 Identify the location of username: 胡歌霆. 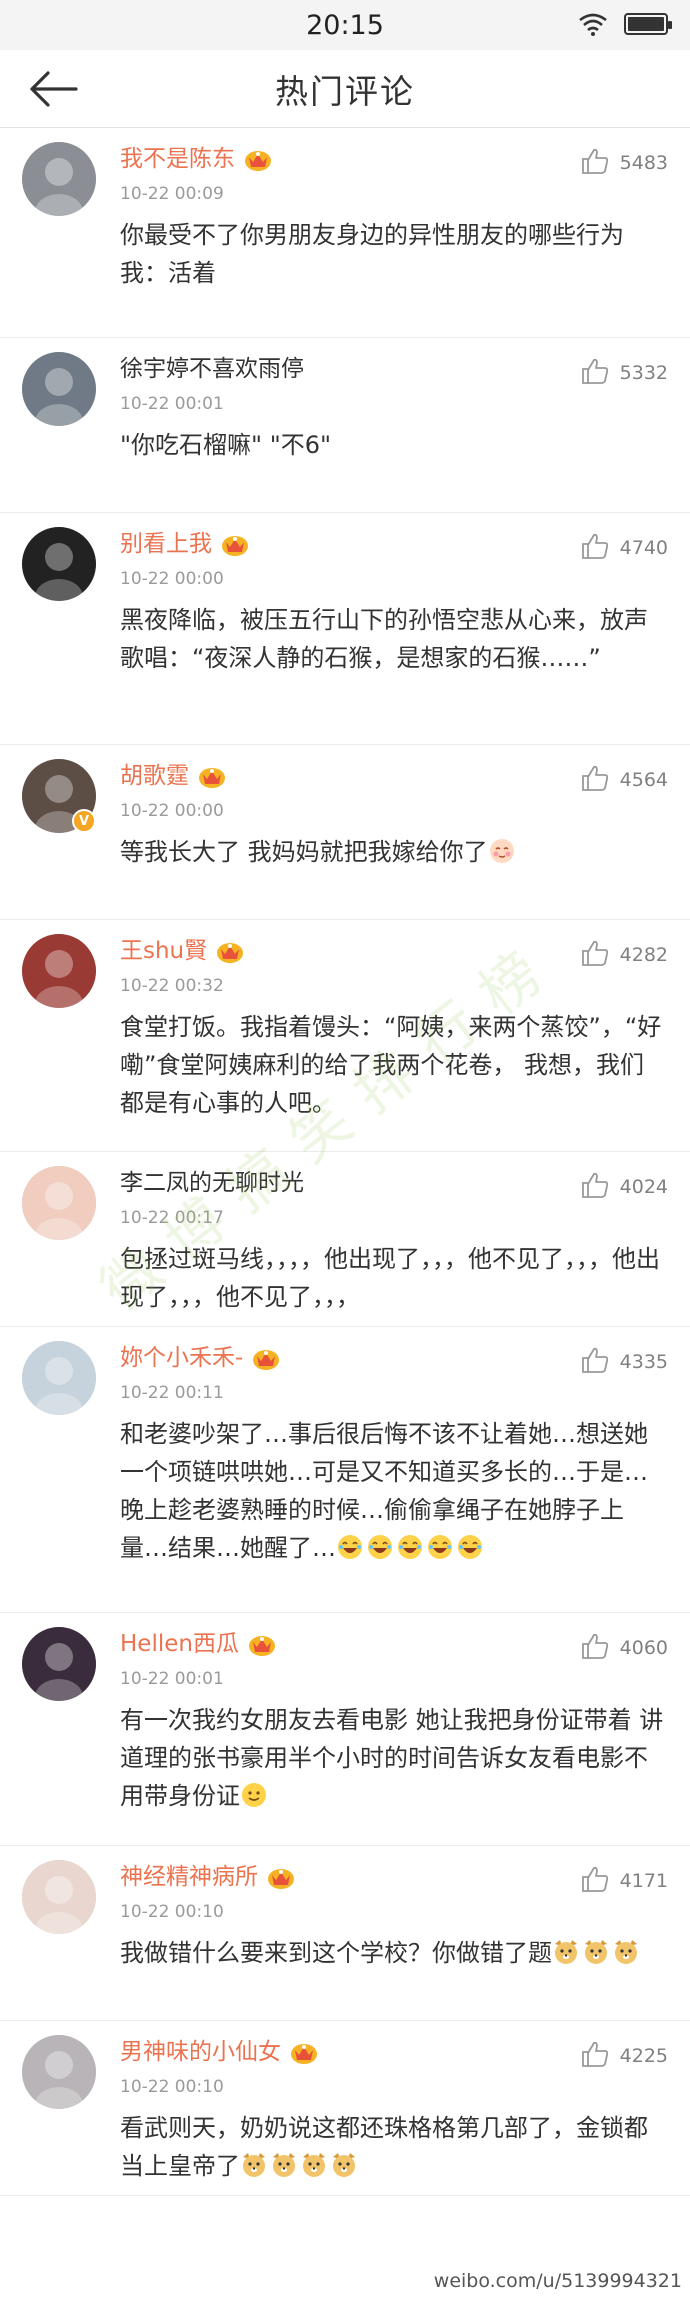
(154, 776).